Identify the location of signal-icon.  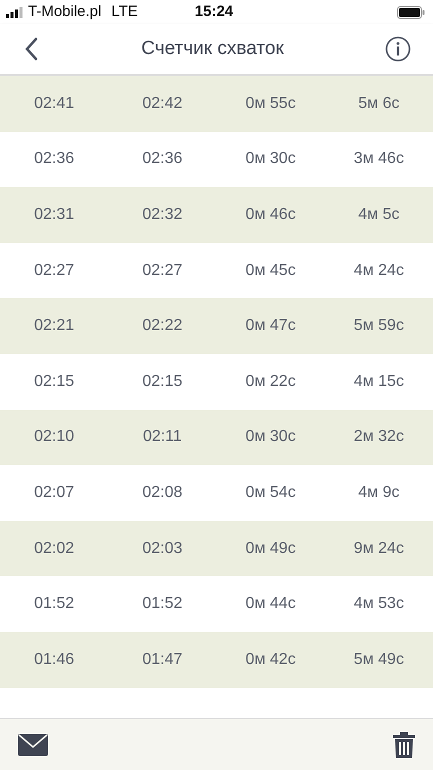
(15, 12).